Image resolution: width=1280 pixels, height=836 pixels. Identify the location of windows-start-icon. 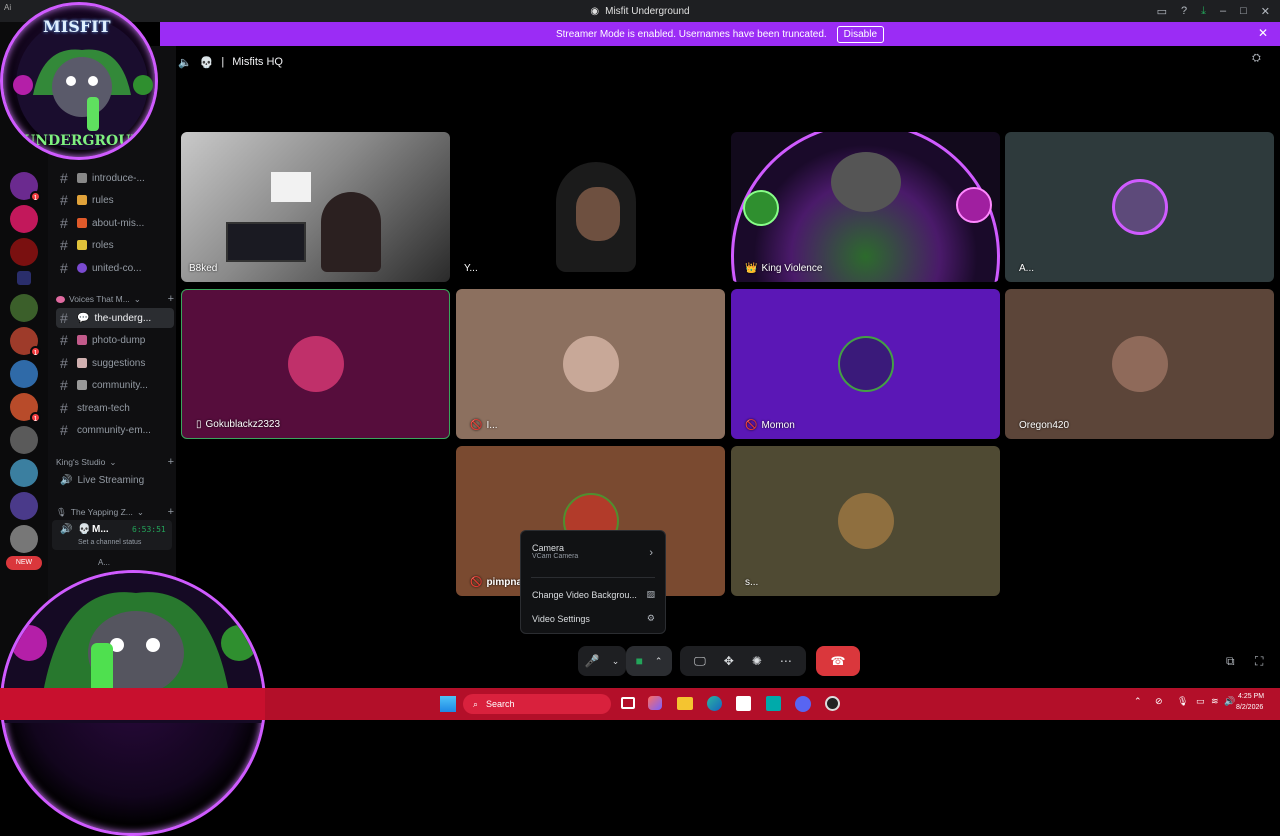
(448, 704).